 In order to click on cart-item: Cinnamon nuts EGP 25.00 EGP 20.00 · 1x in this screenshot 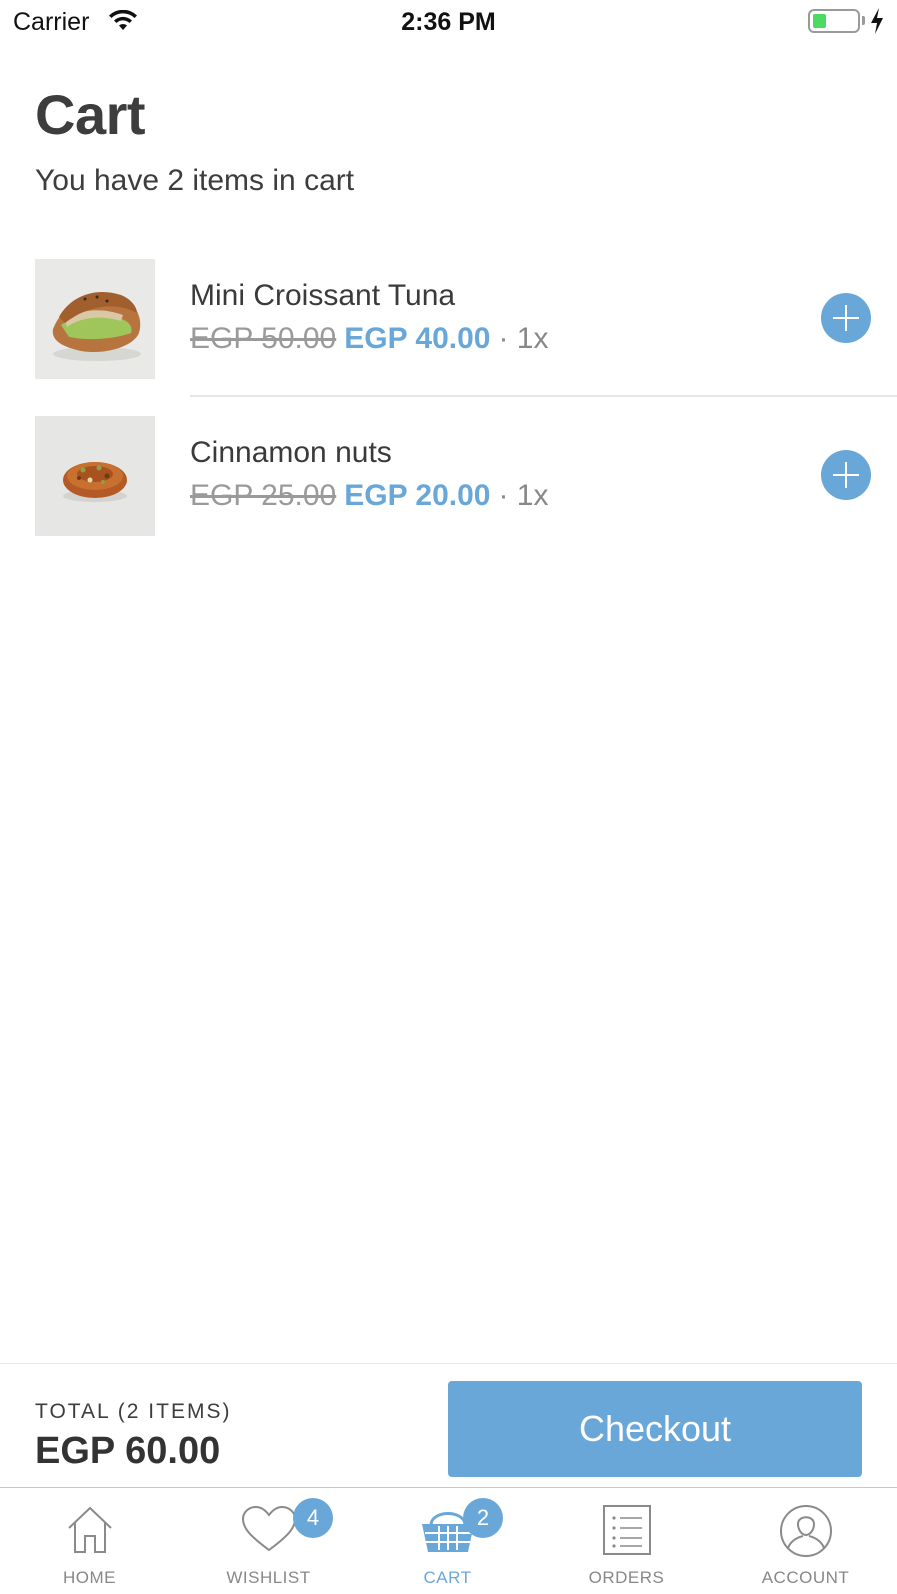, I will do `click(448, 494)`.